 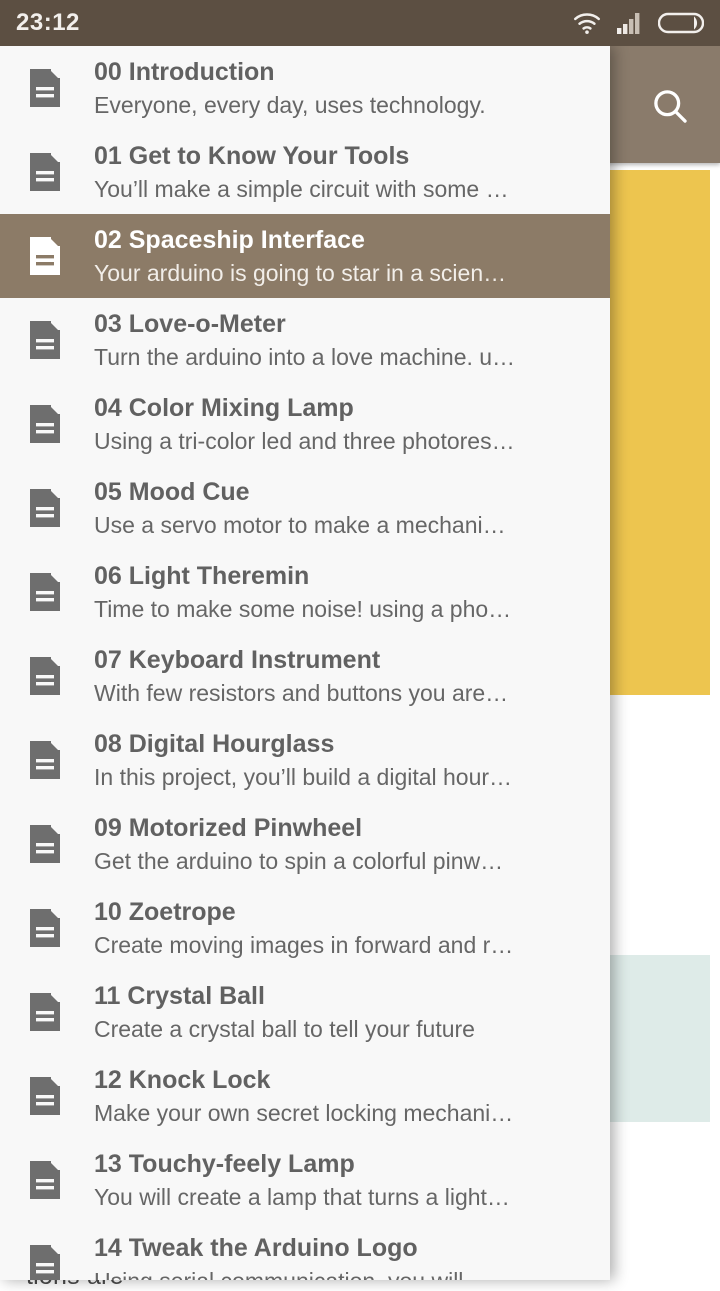 What do you see at coordinates (229, 239) in the screenshot?
I see `drawer-item-title: 02 Spaceship Interface` at bounding box center [229, 239].